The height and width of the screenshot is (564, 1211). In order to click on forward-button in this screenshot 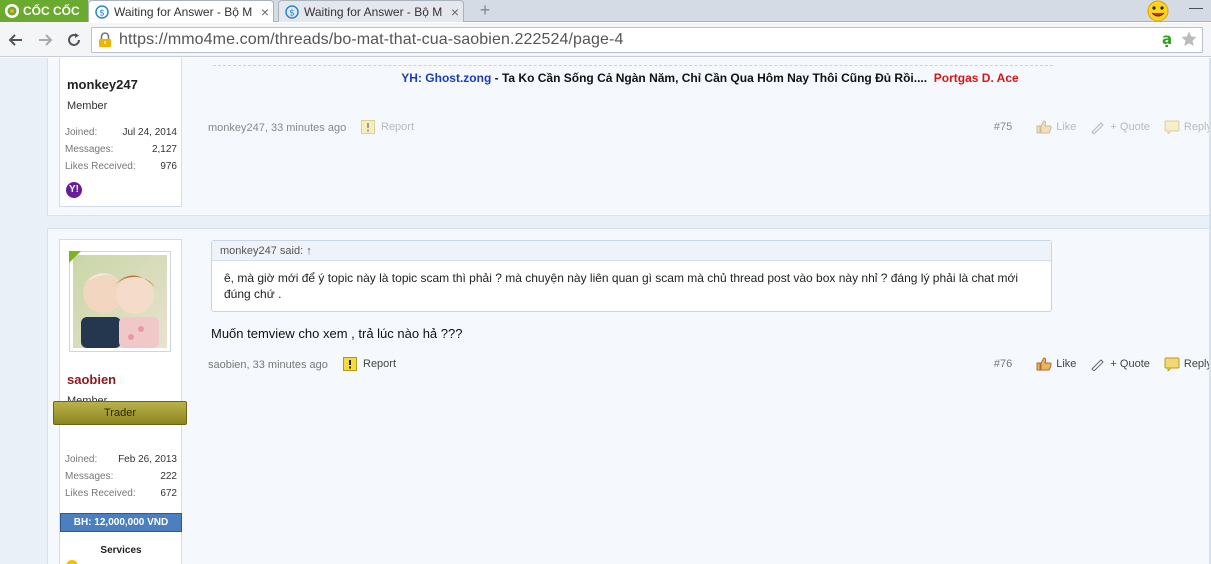, I will do `click(45, 40)`.